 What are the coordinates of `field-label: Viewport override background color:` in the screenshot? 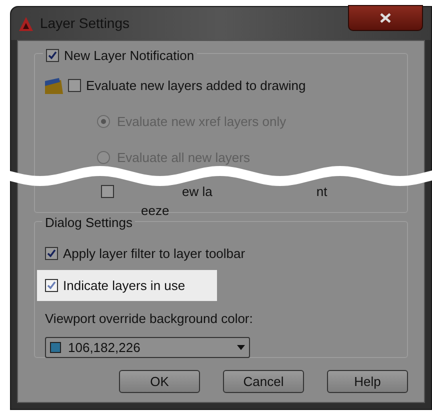 It's located at (149, 319).